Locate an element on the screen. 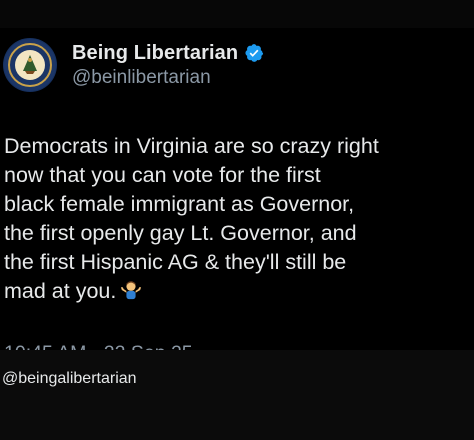 The height and width of the screenshot is (440, 474). author-name-row: Being Libertarian is located at coordinates (168, 53).